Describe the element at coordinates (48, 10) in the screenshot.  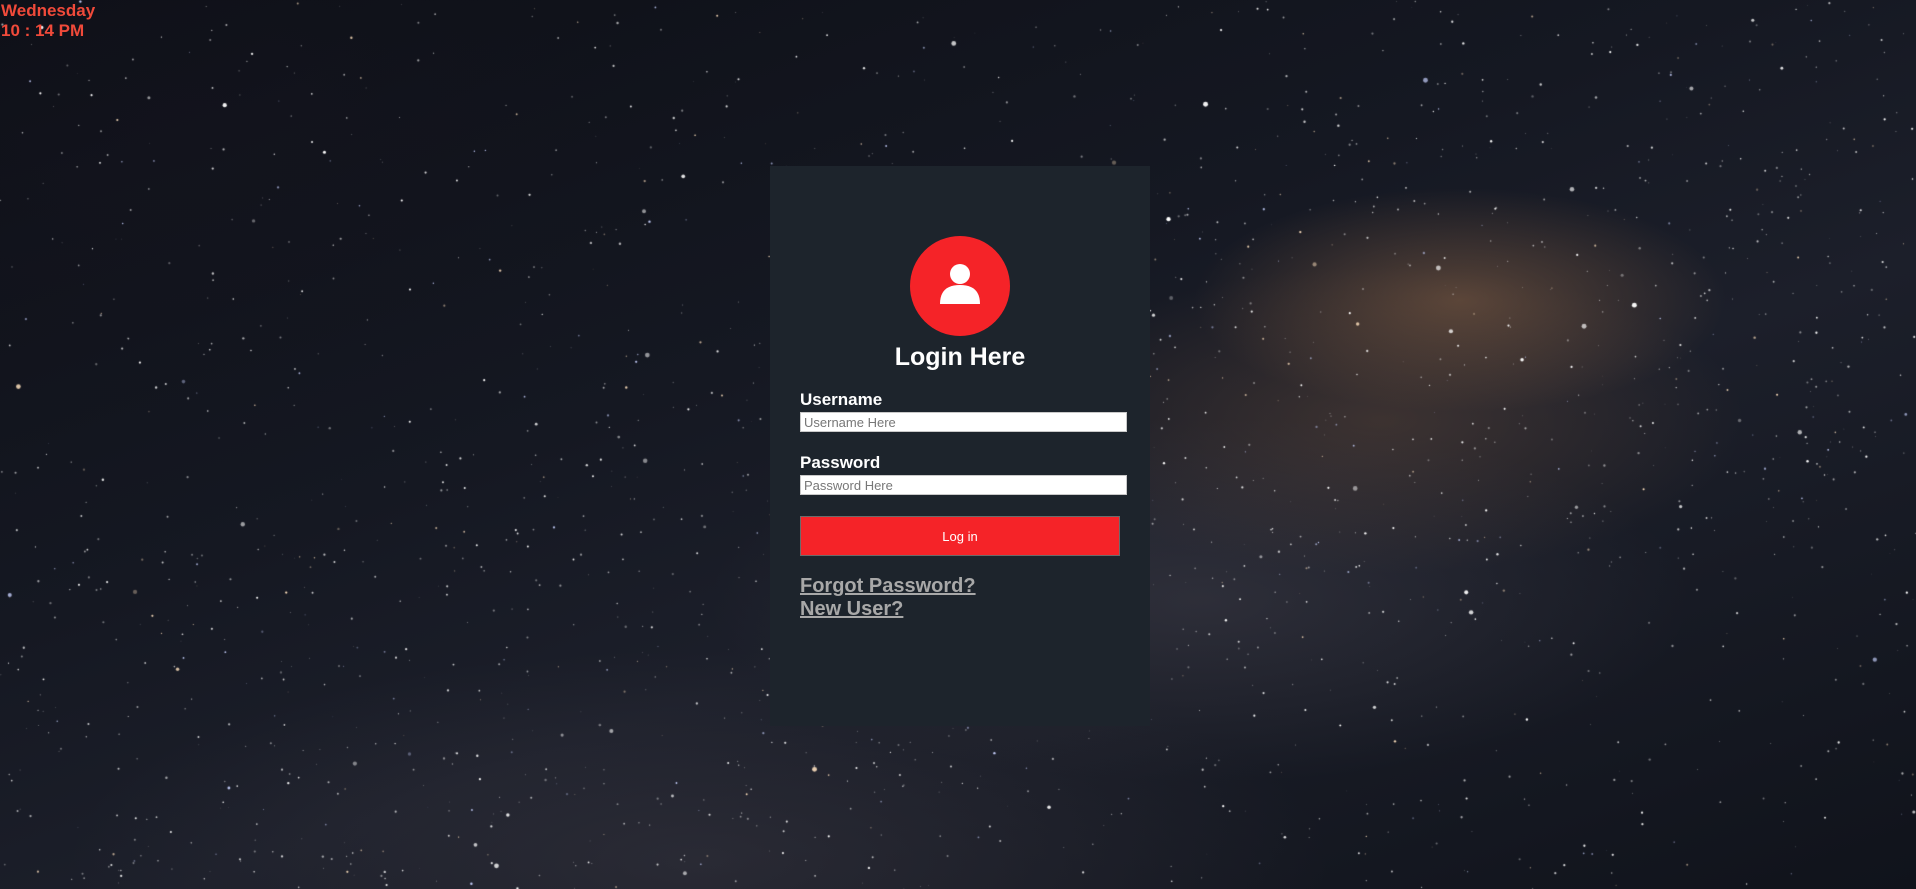
I see `clock-day: Wednesday` at that location.